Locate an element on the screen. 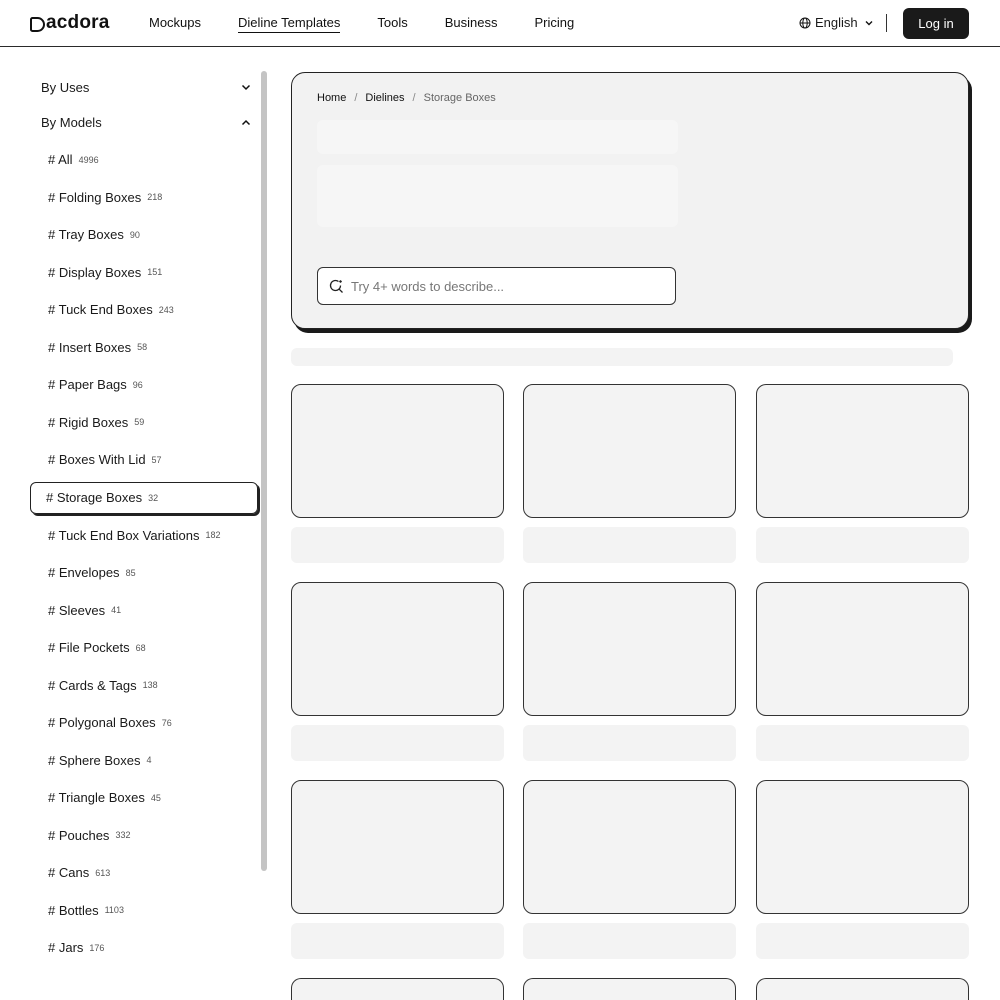 The image size is (1000, 1000). item-label: # Display Boxes is located at coordinates (95, 272).